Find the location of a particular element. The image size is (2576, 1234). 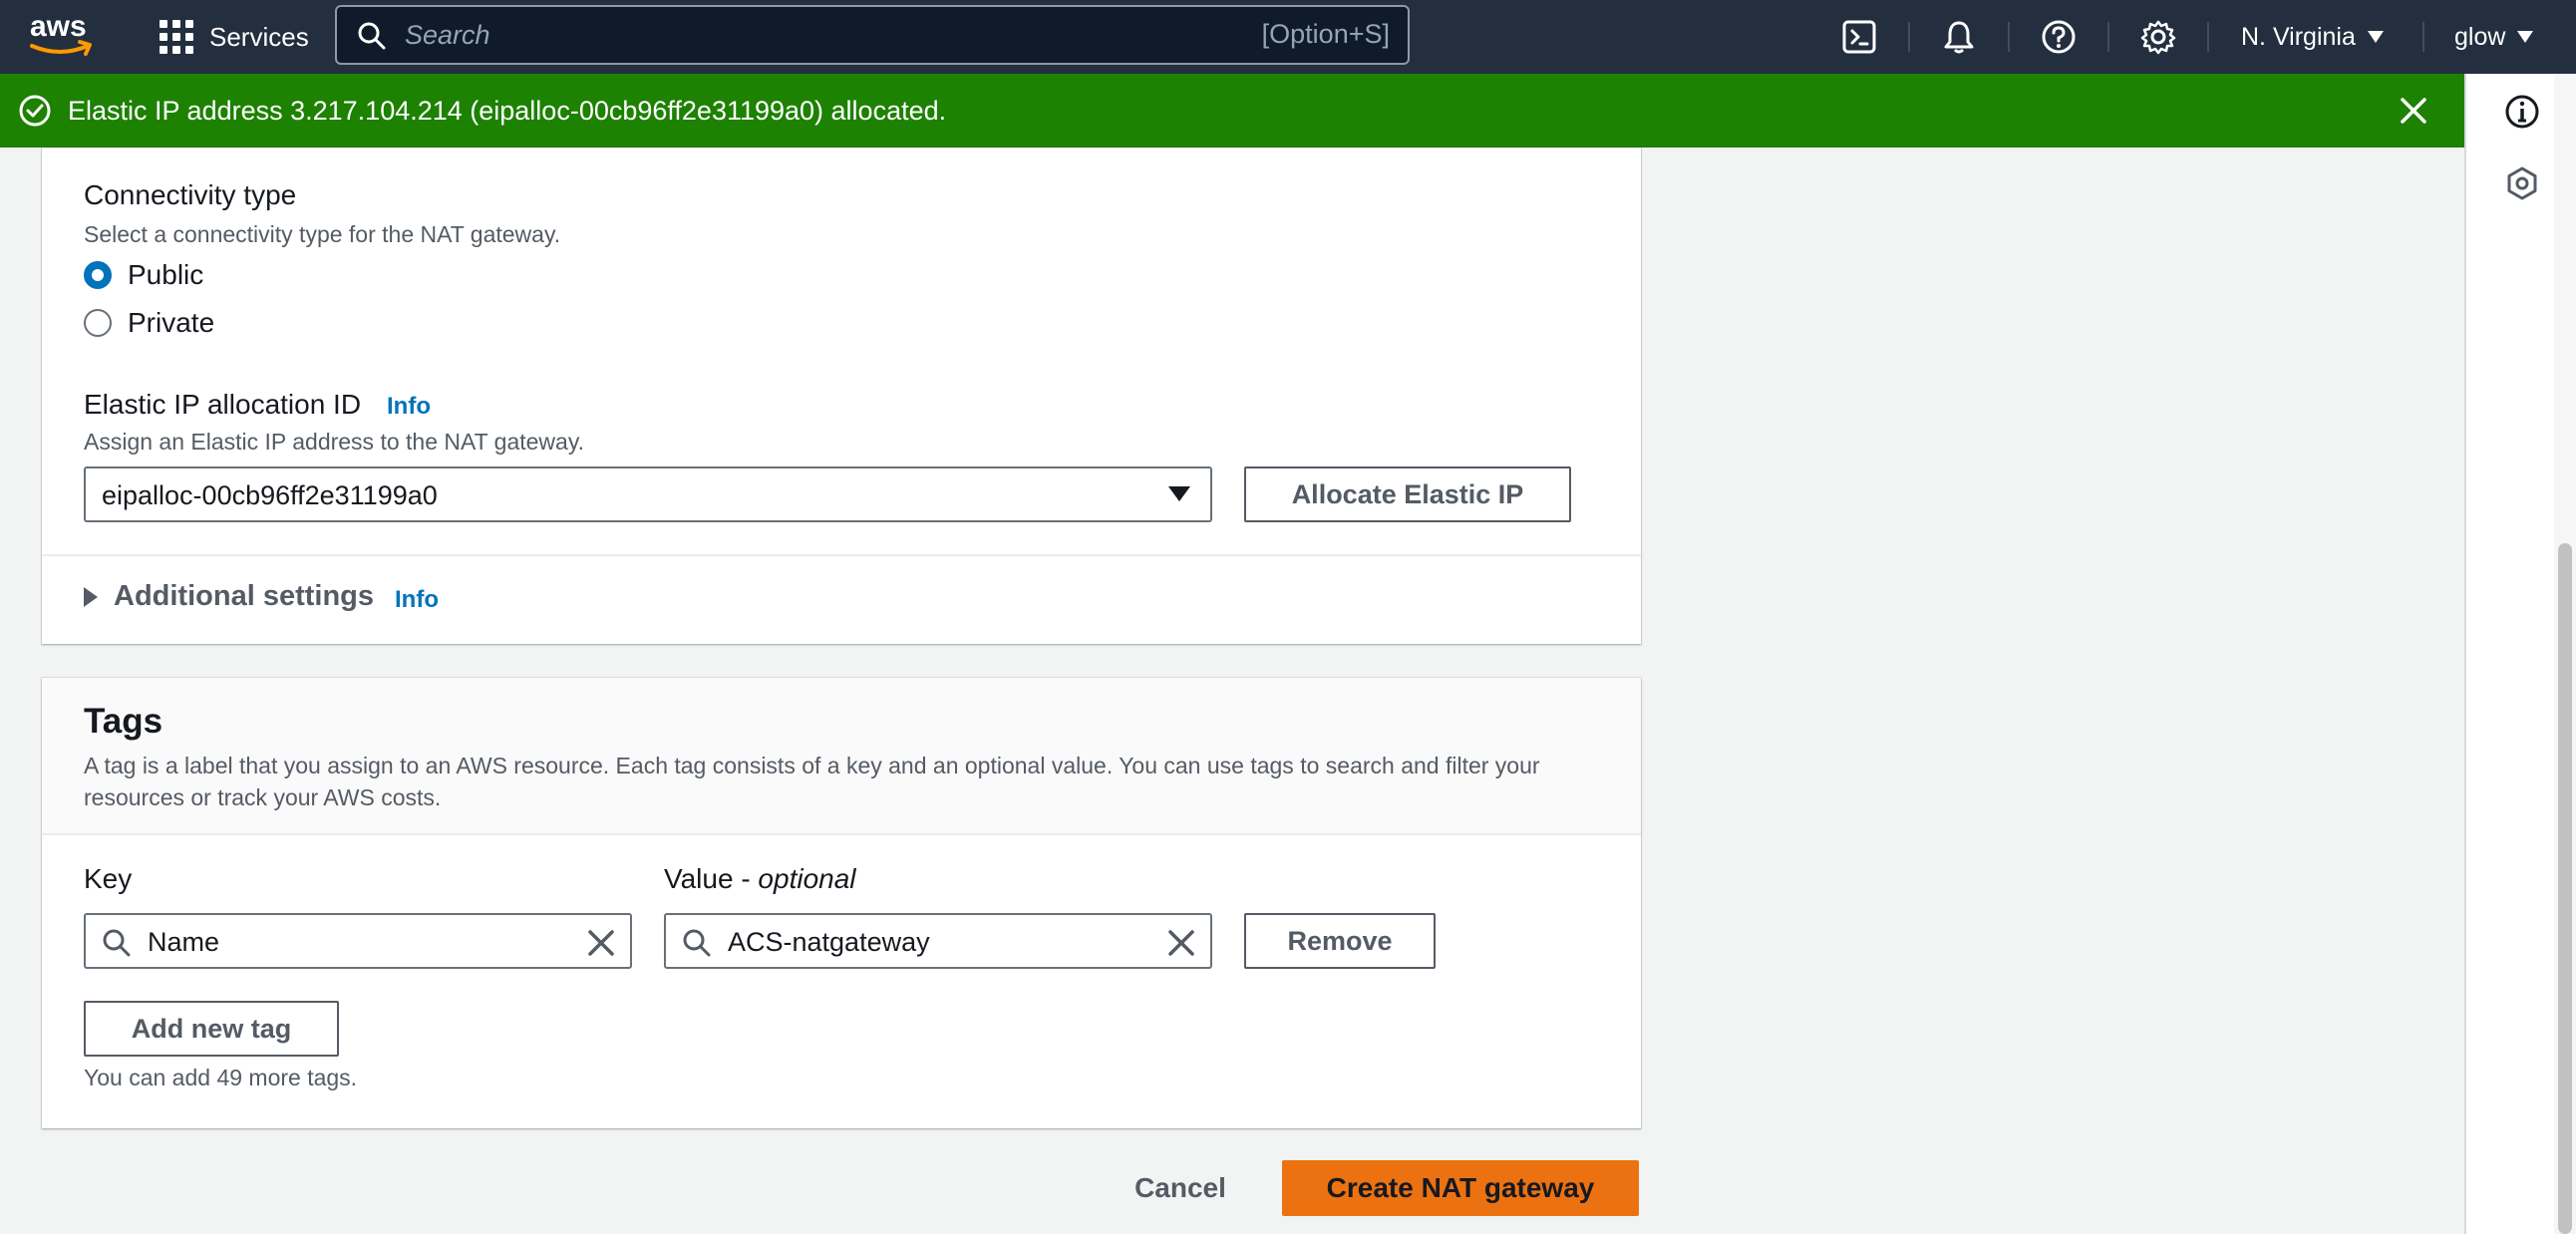

radio-public: Public is located at coordinates (143, 275).